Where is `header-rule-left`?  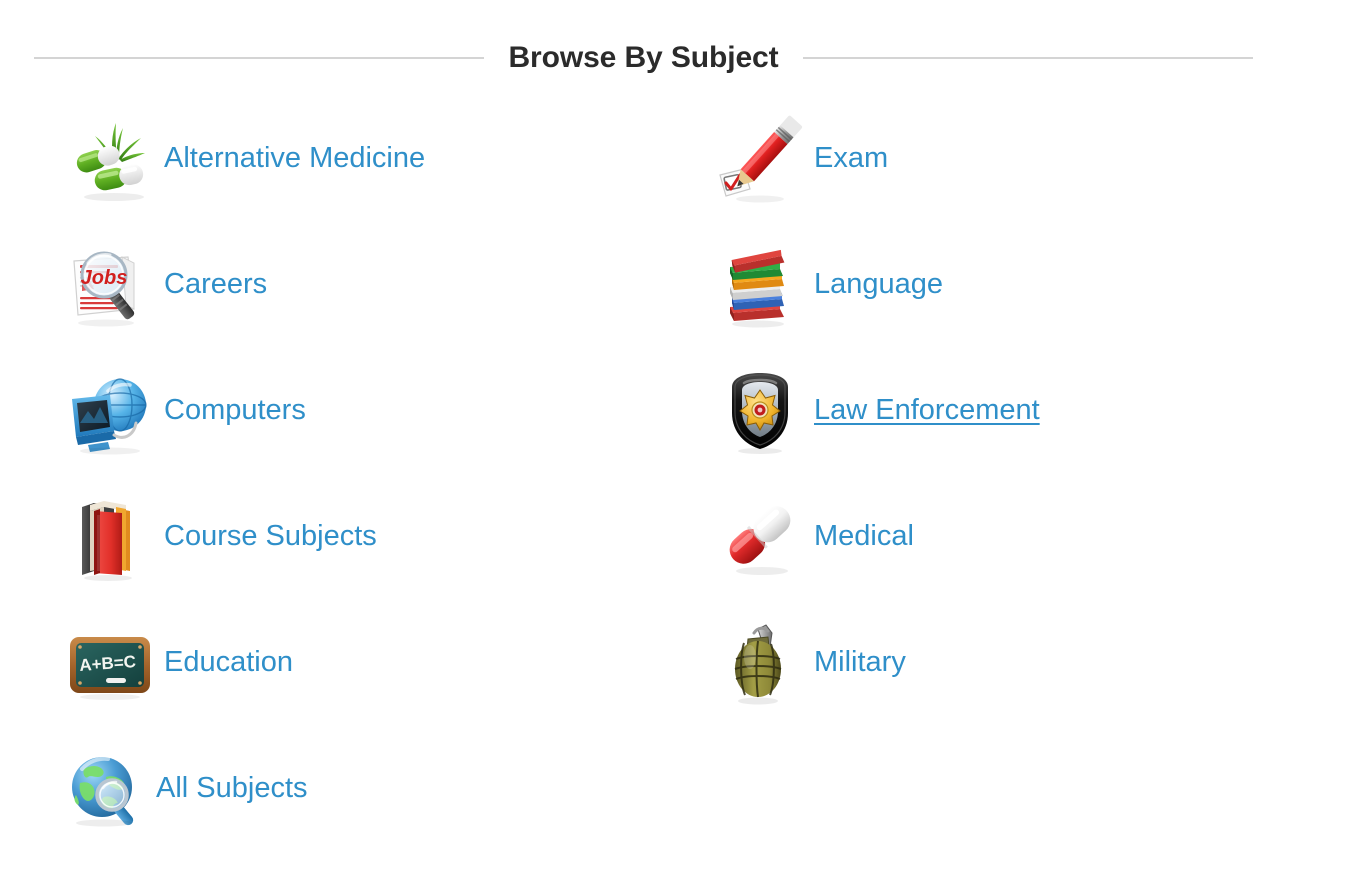
header-rule-left is located at coordinates (259, 58).